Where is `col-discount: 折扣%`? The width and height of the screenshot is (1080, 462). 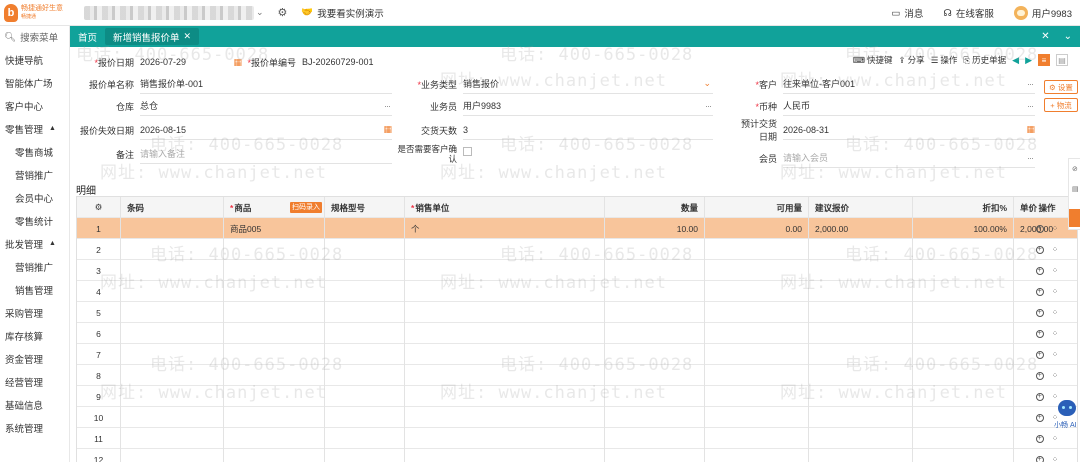
col-discount: 折扣% is located at coordinates (963, 207).